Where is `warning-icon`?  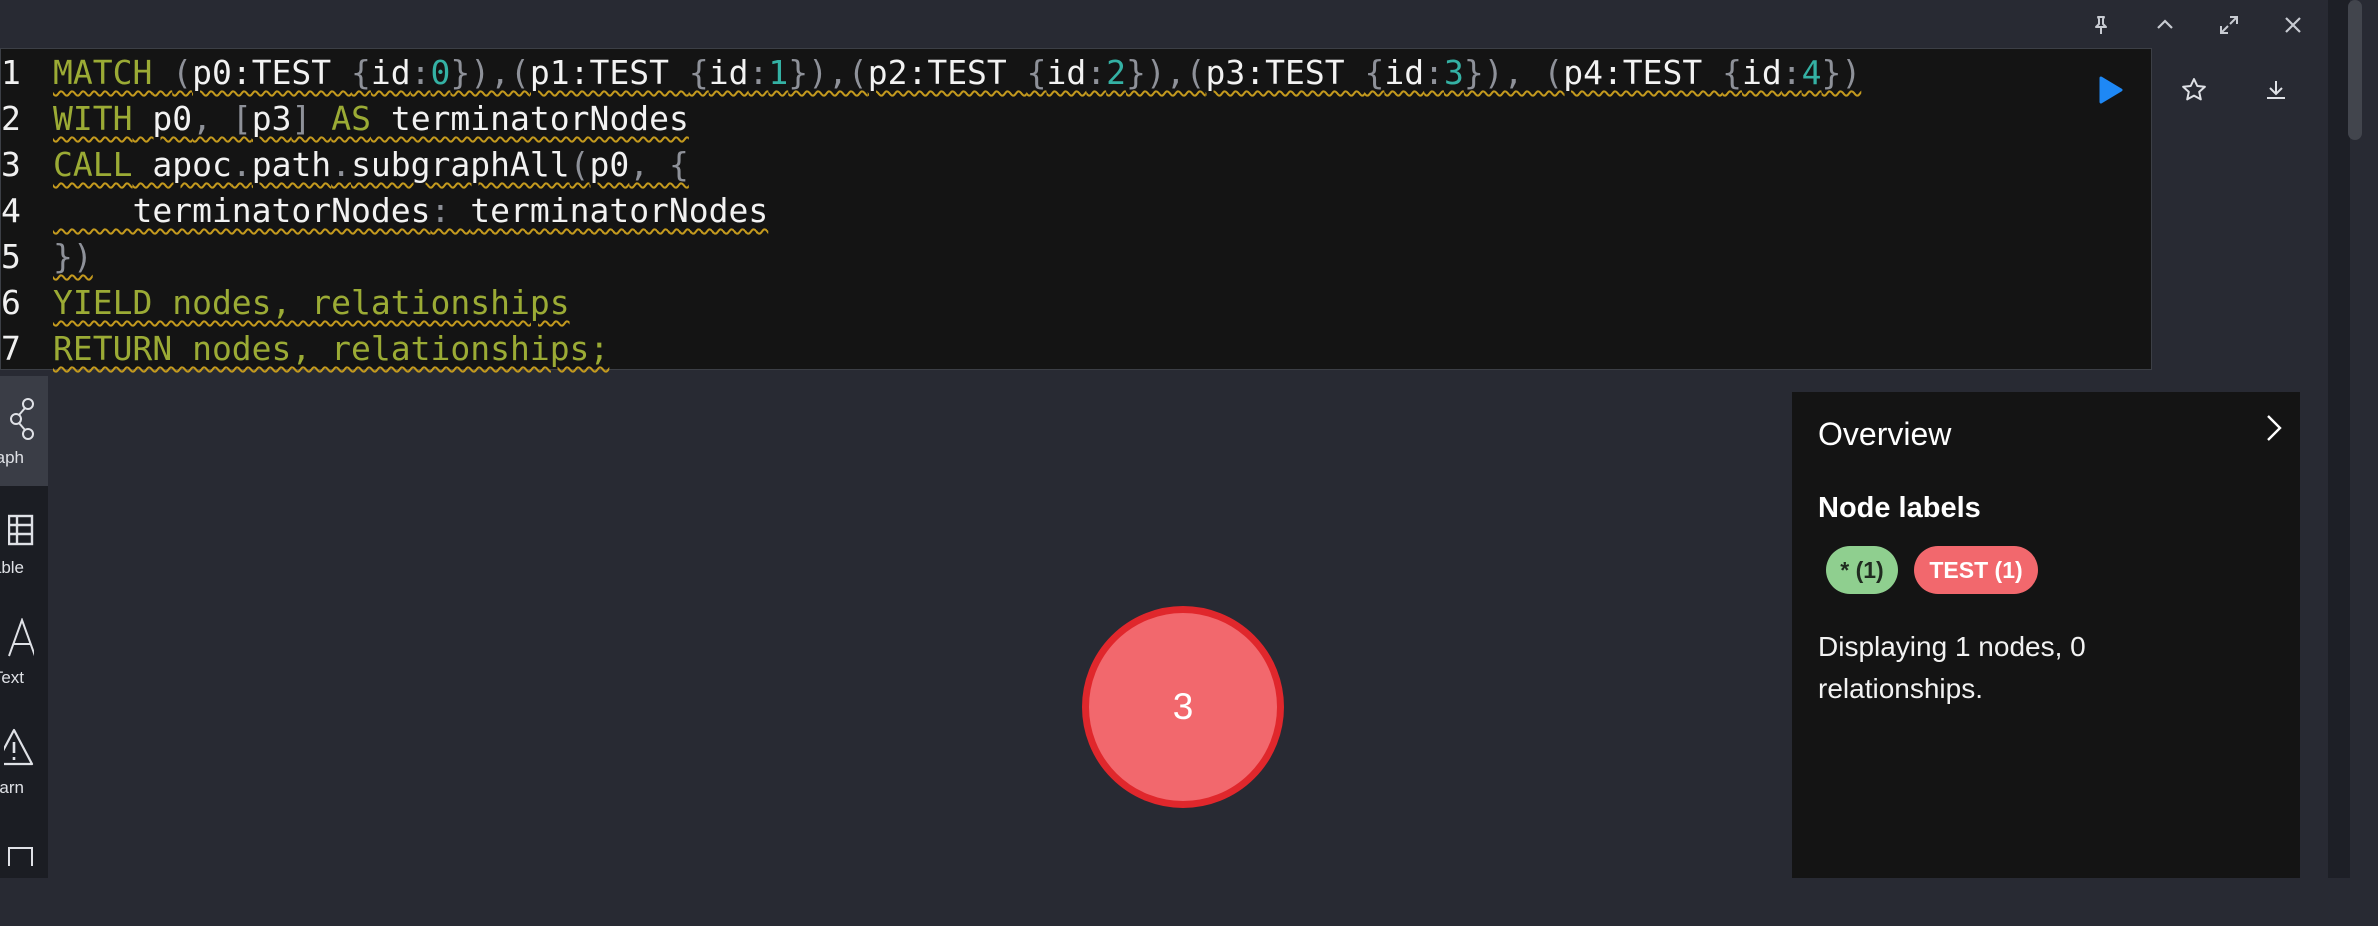
warning-icon is located at coordinates (19, 747).